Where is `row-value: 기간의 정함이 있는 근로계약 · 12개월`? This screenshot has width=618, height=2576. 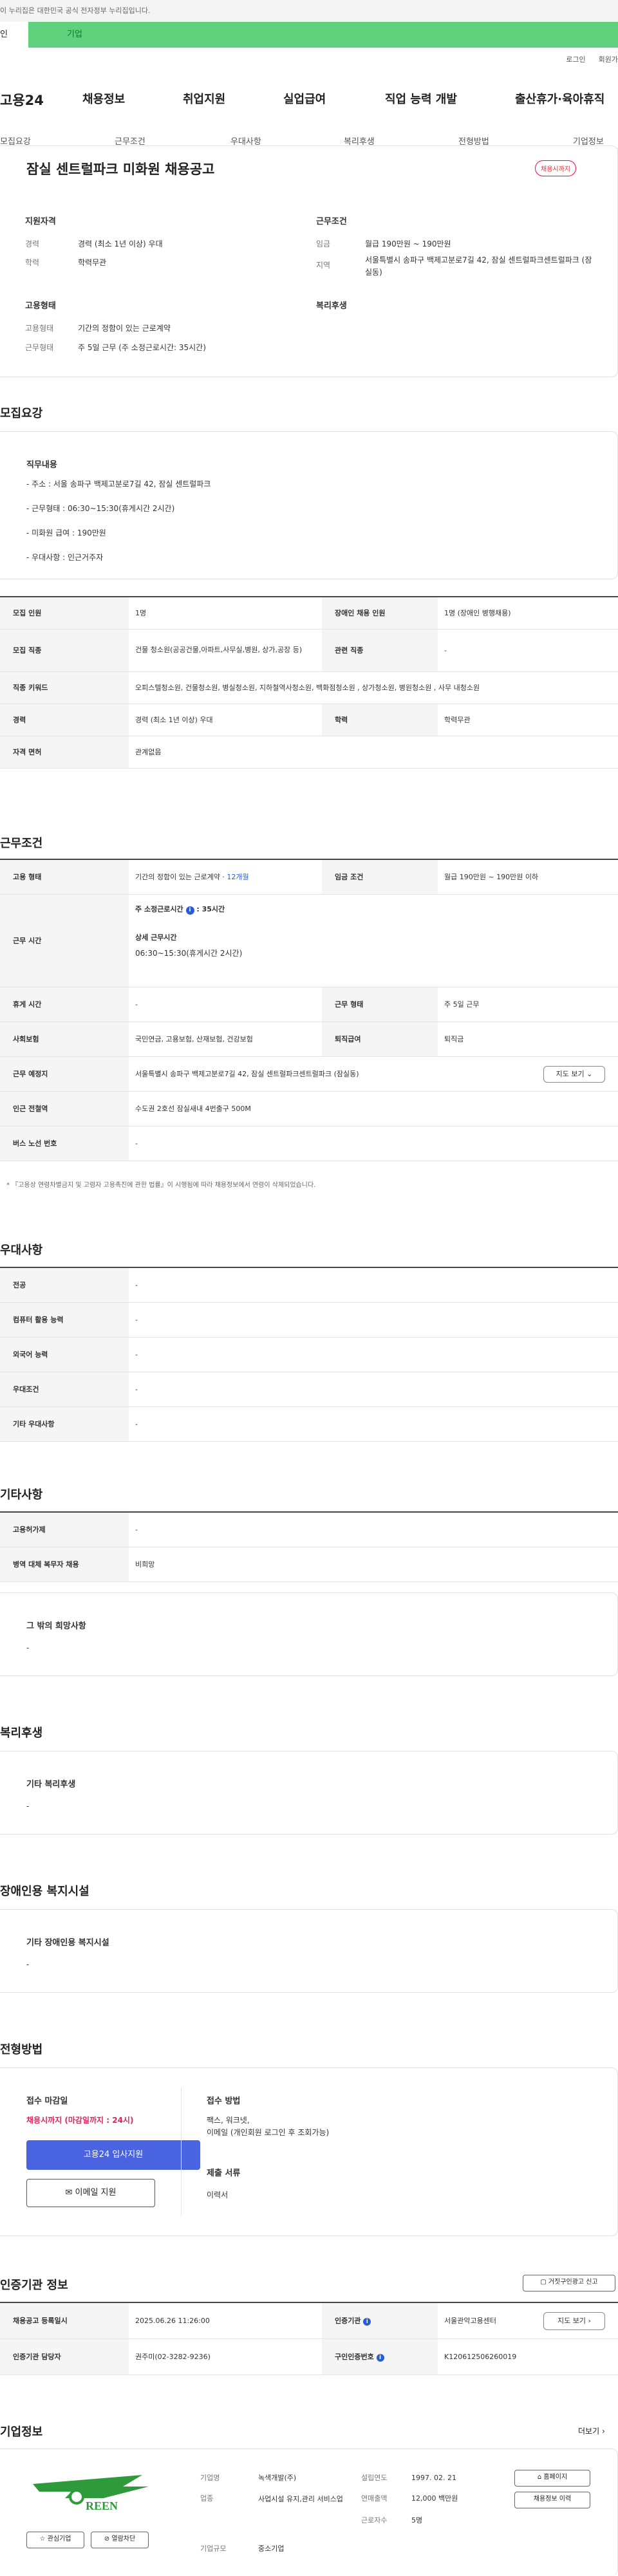
row-value: 기간의 정함이 있는 근로계약 · 12개월 is located at coordinates (226, 876).